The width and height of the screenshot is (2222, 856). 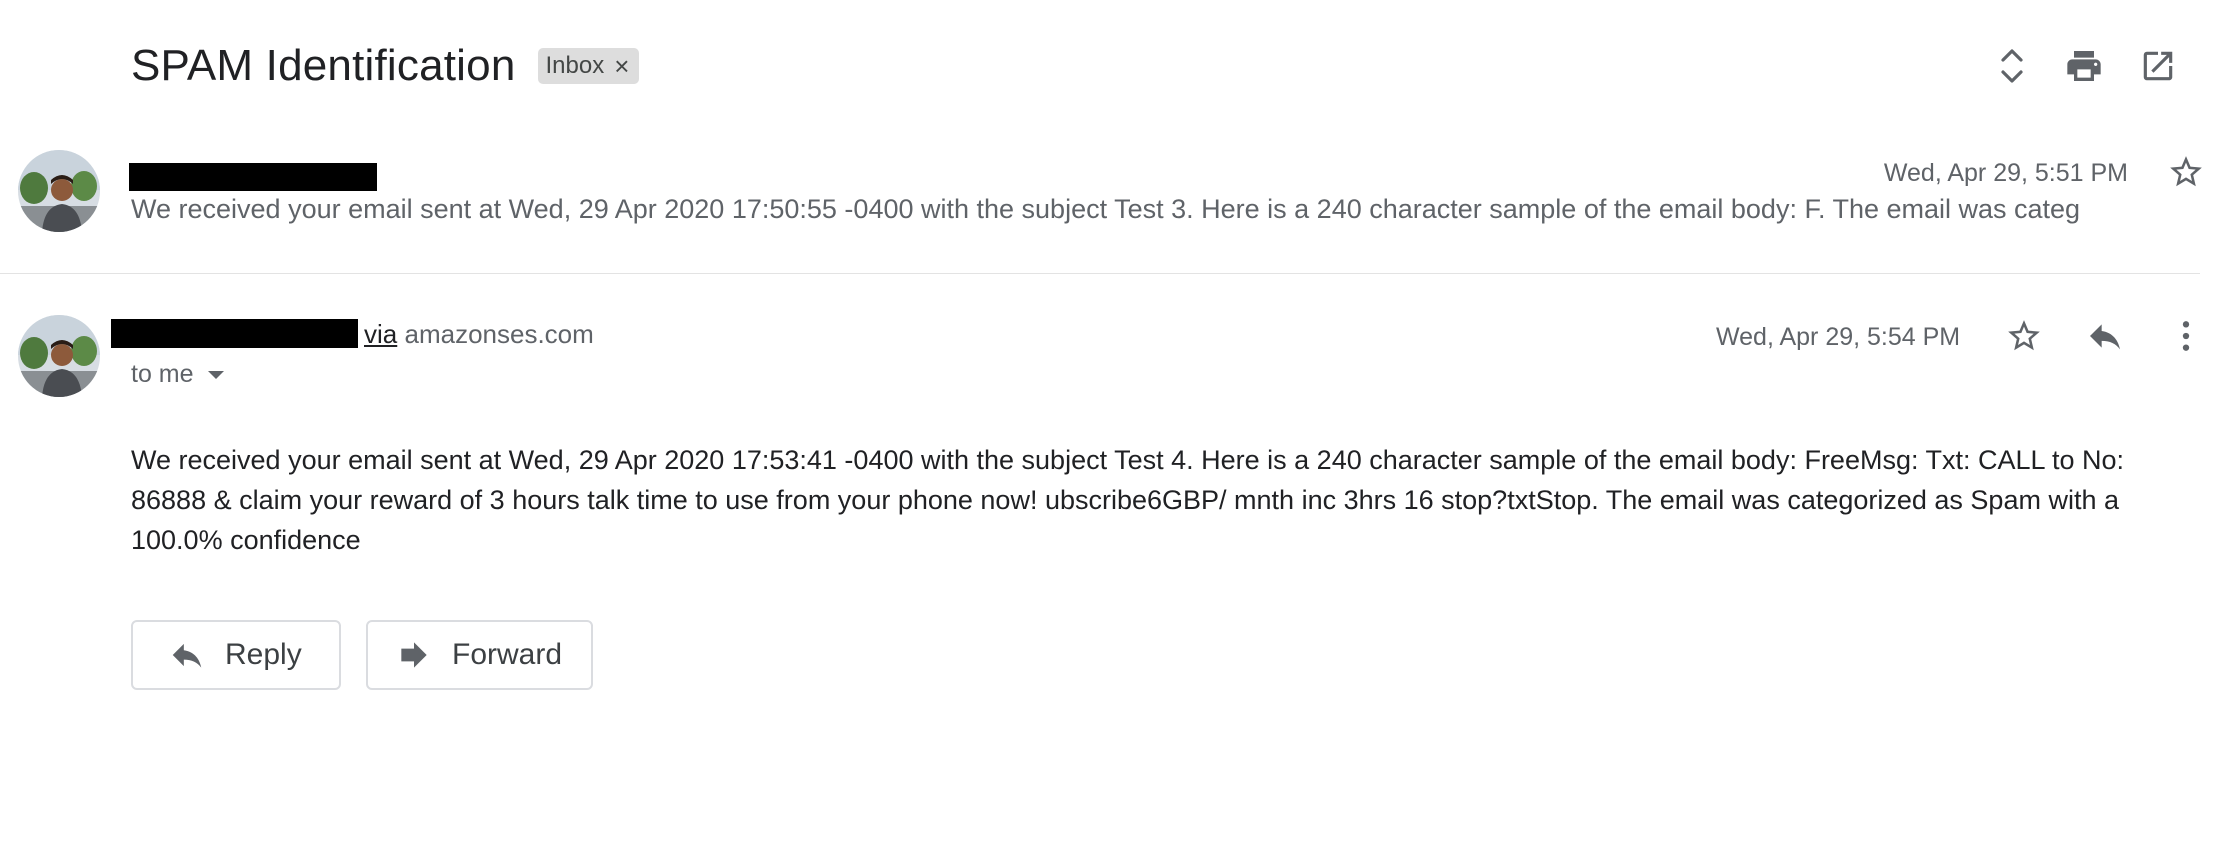 What do you see at coordinates (2158, 66) in the screenshot?
I see `open-in-new-window-icon` at bounding box center [2158, 66].